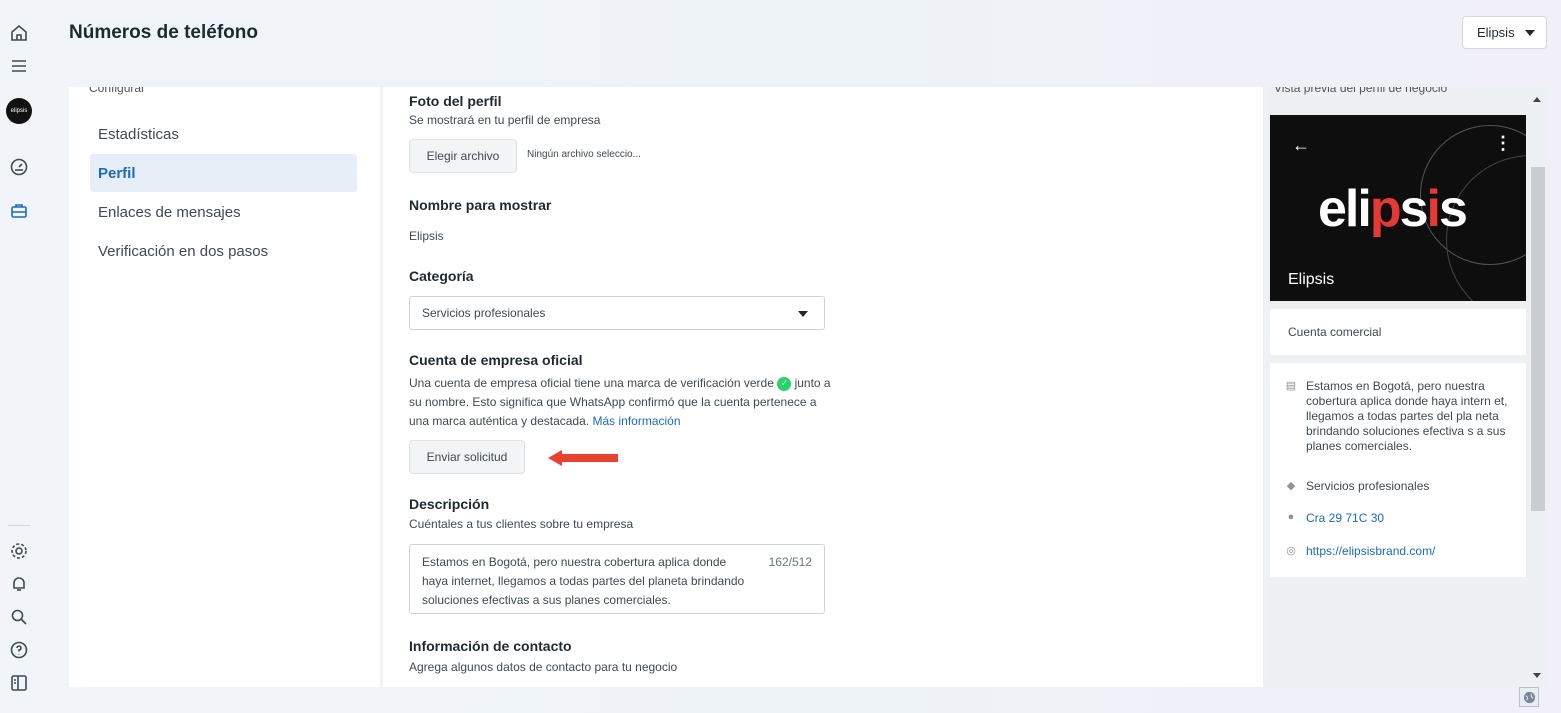 Image resolution: width=1561 pixels, height=713 pixels. I want to click on display-name-value: Elipsis, so click(426, 236).